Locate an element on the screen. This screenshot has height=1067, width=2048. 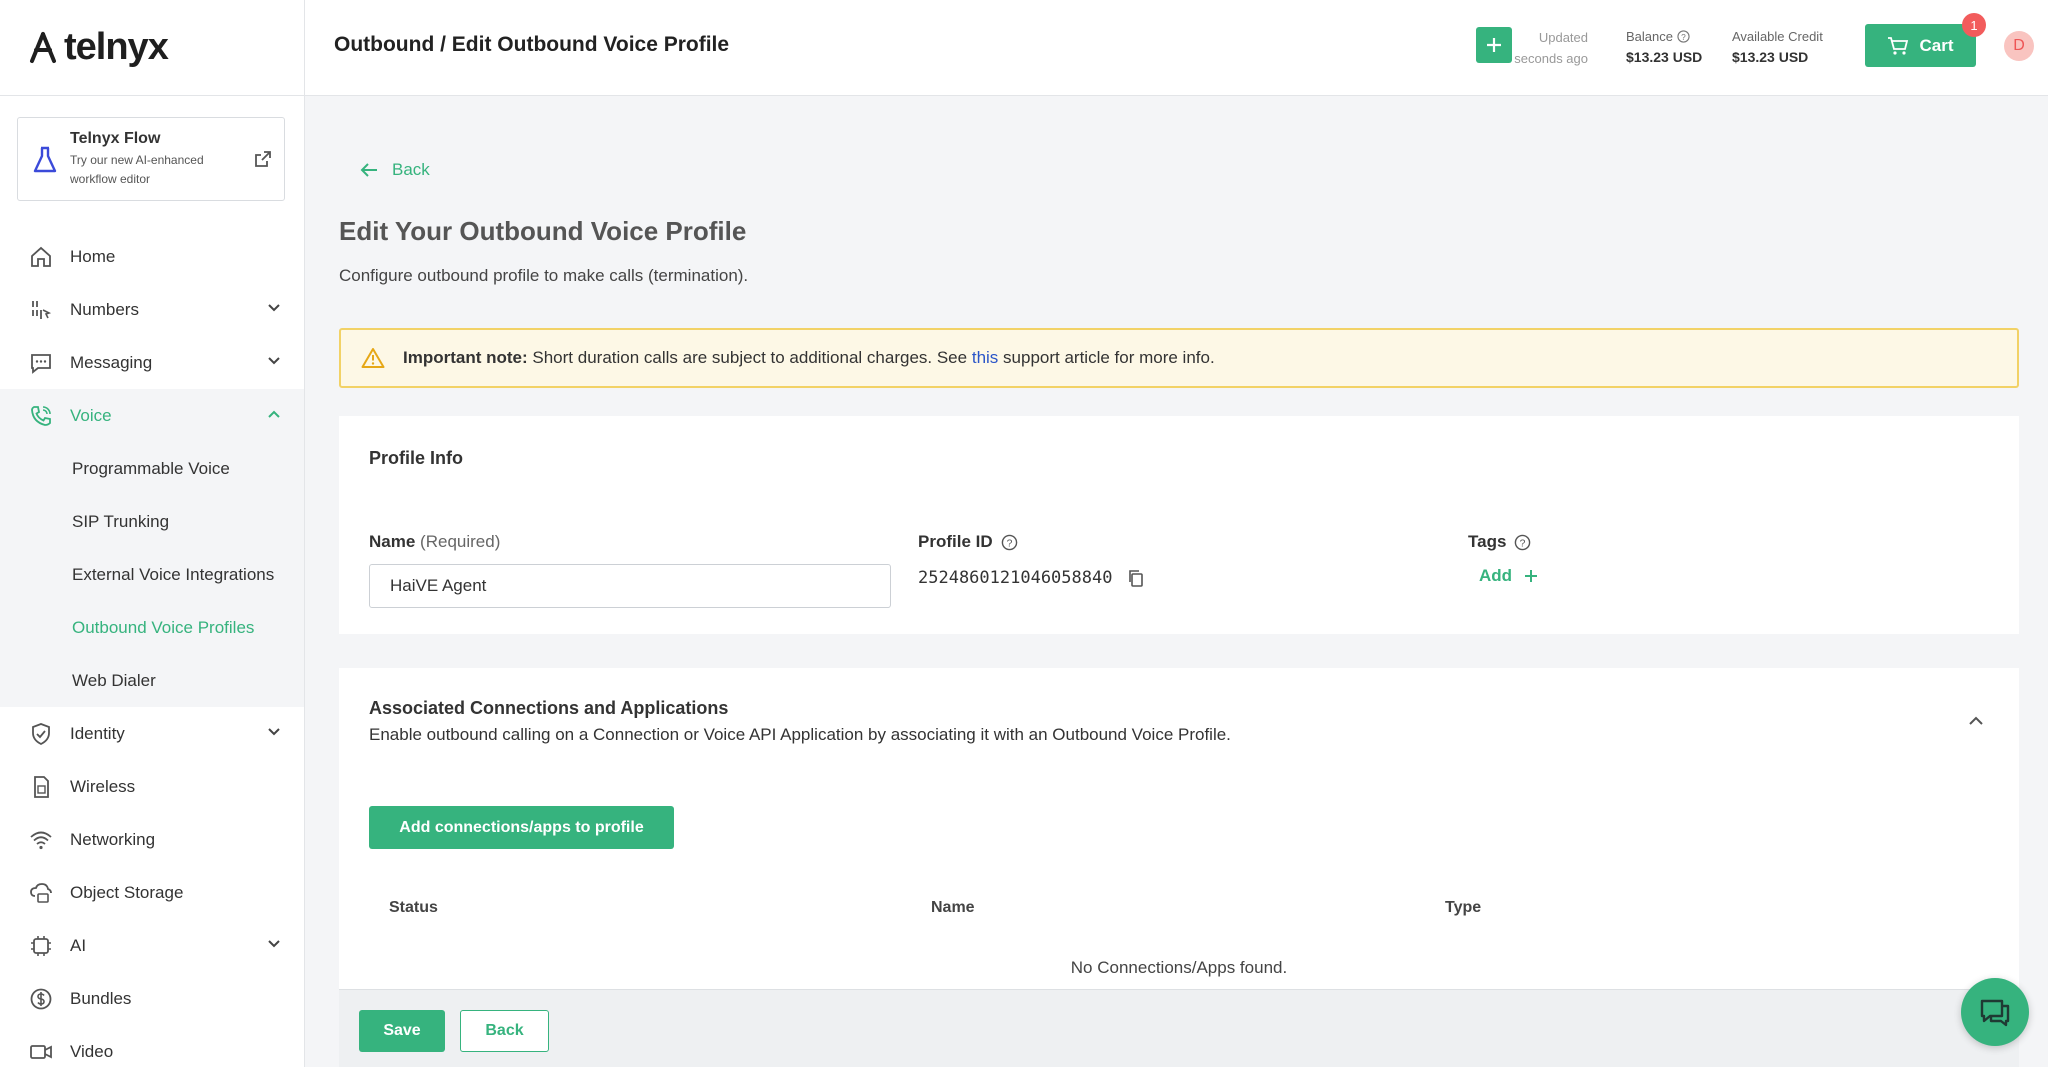
support-chat-button is located at coordinates (1995, 1012).